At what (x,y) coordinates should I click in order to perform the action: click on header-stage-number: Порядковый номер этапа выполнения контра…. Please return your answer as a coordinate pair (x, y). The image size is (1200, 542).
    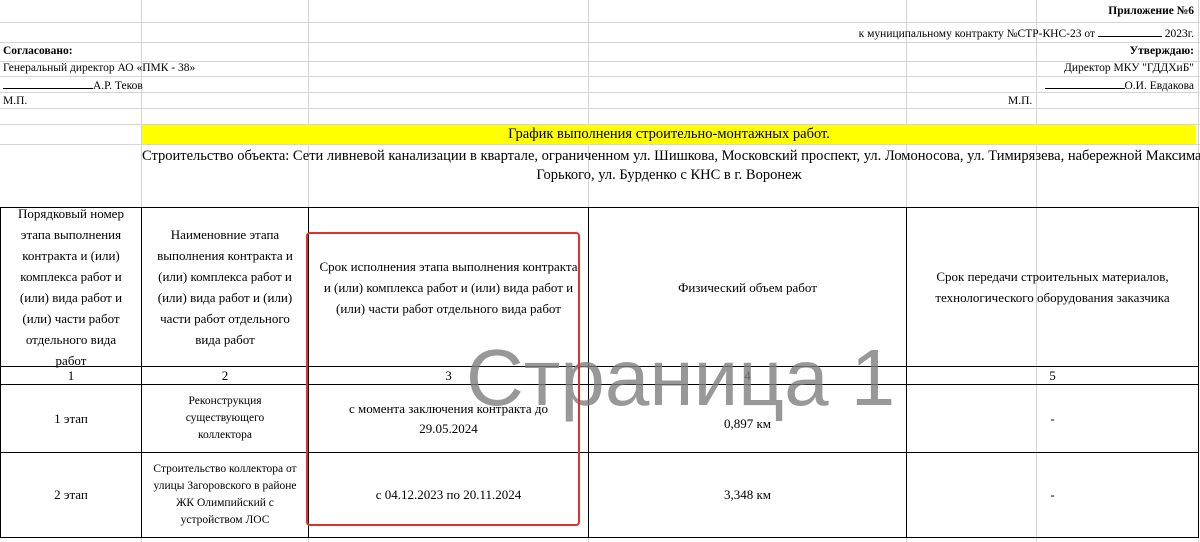
    Looking at the image, I should click on (71, 287).